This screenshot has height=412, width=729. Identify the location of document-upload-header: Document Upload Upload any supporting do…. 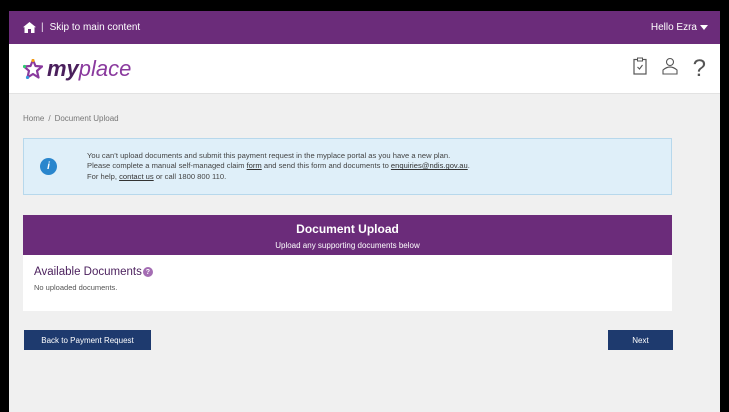
(347, 235).